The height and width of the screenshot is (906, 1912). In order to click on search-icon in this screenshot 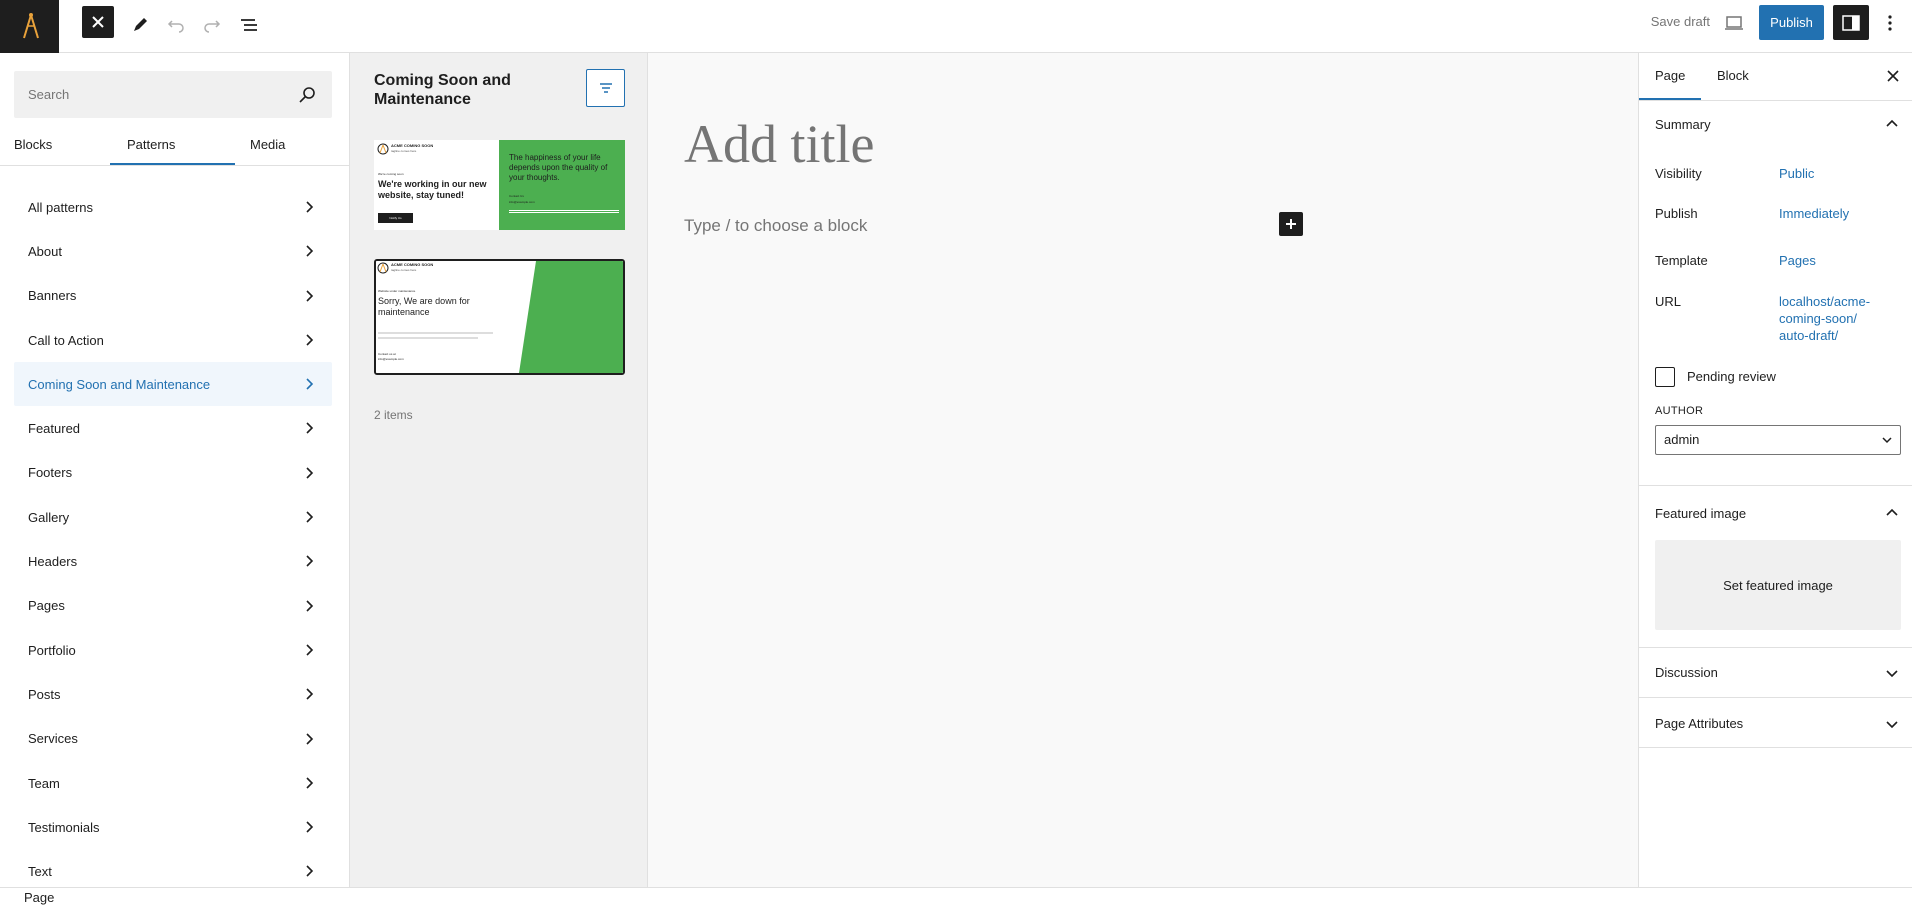, I will do `click(308, 95)`.